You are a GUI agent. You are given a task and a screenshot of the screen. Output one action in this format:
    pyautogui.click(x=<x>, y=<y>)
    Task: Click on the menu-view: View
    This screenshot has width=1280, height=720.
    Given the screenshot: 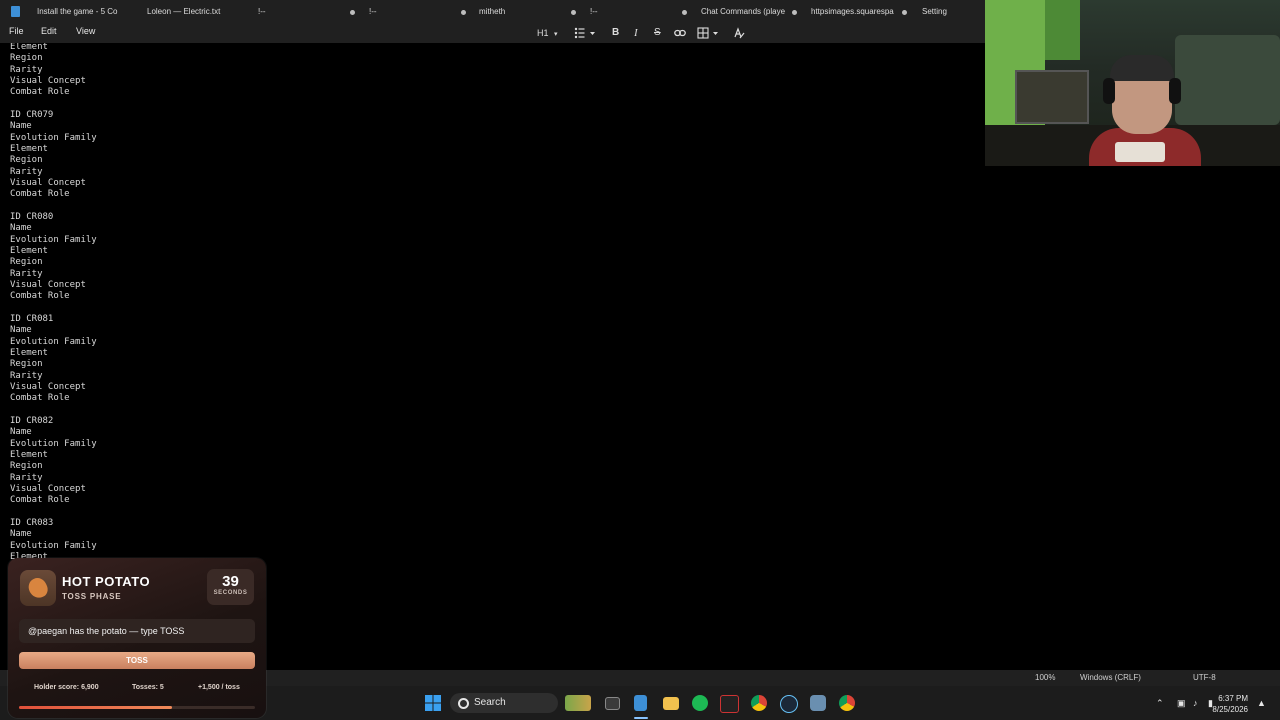 What is the action you would take?
    pyautogui.click(x=85, y=31)
    